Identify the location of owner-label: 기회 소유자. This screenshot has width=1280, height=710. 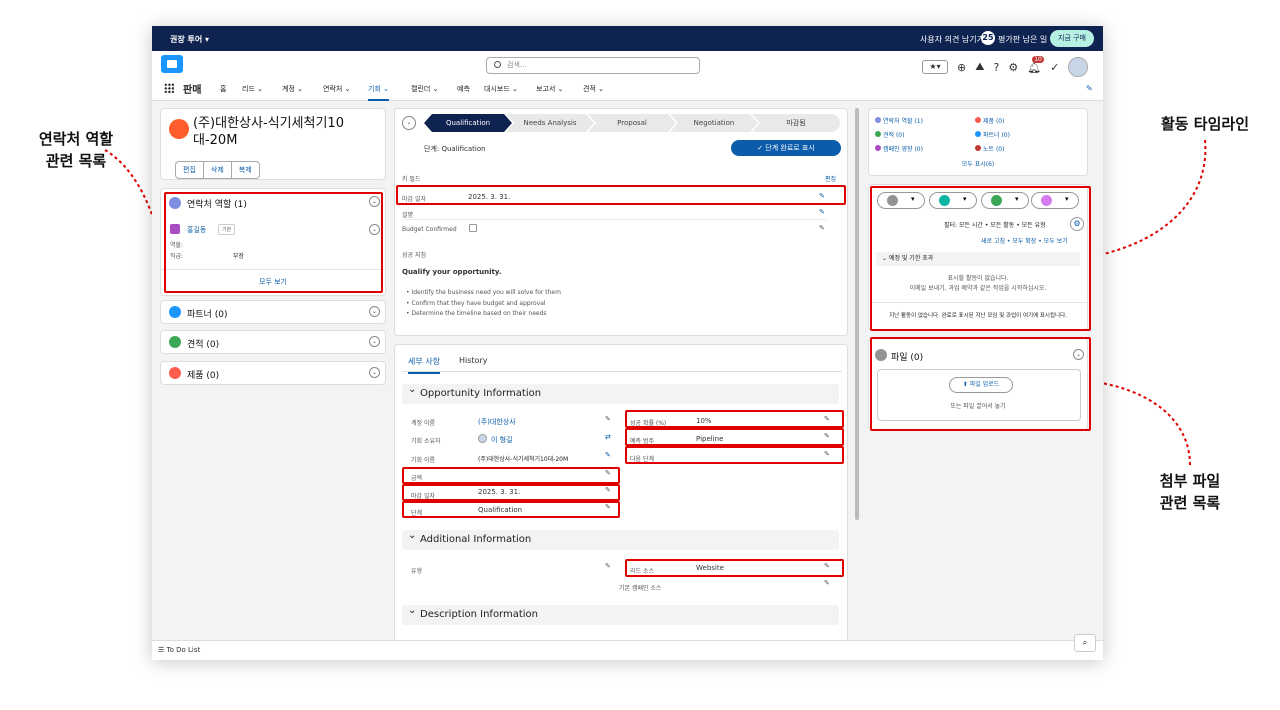
(426, 441).